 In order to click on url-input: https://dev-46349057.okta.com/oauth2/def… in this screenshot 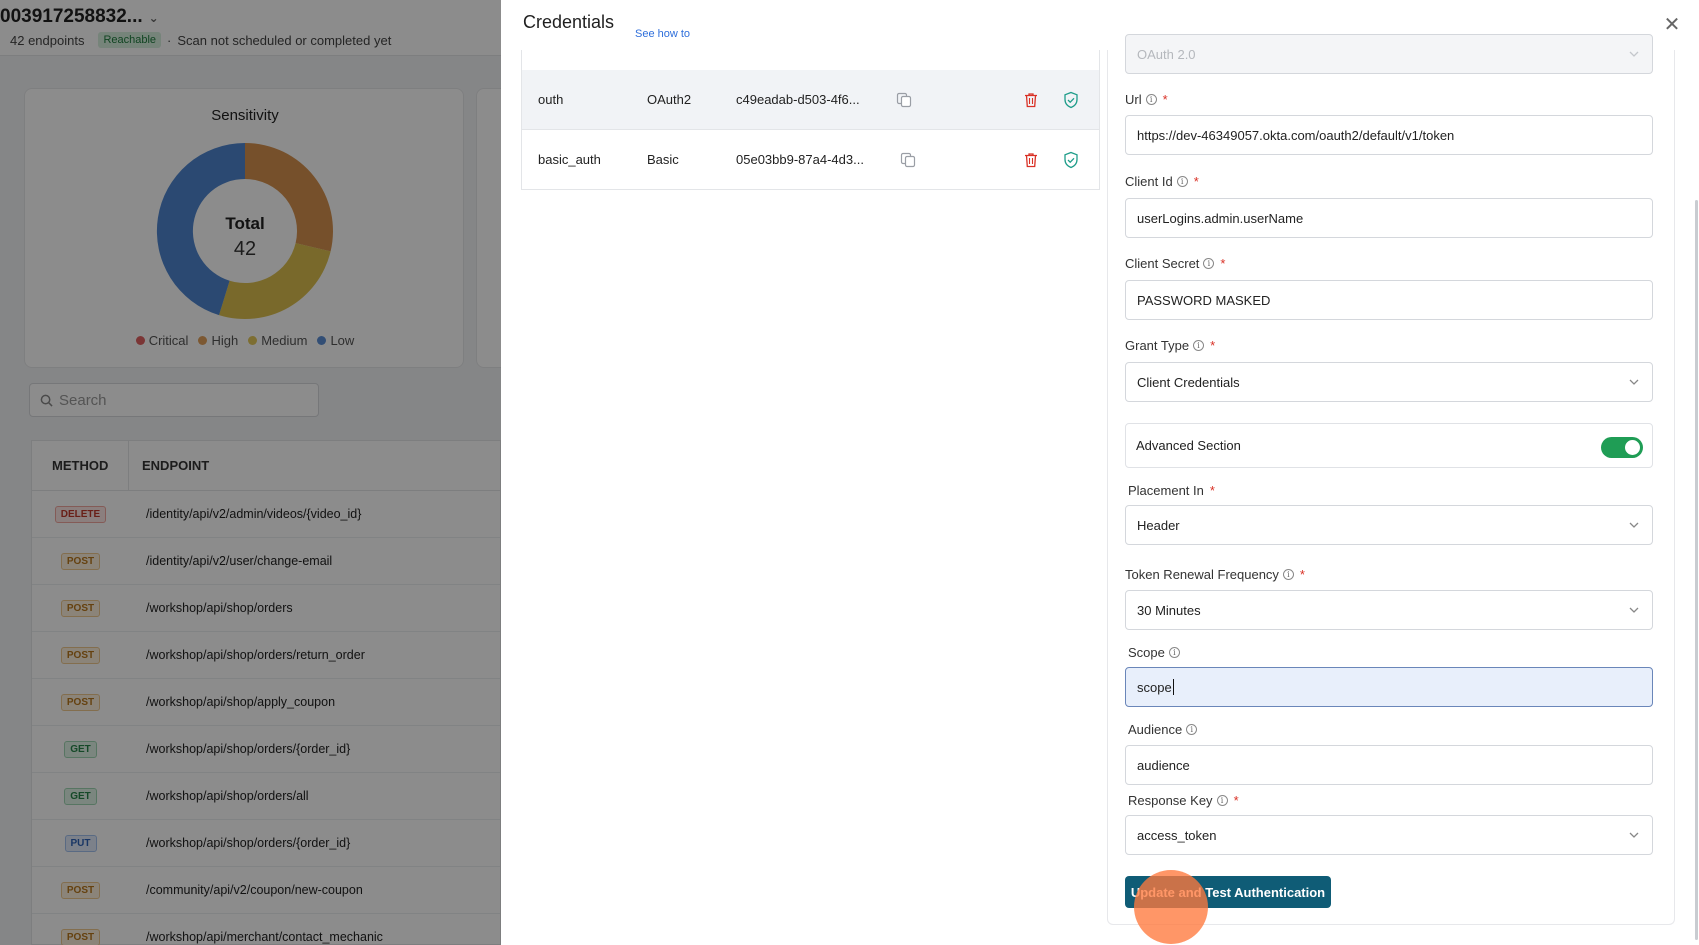, I will do `click(1389, 135)`.